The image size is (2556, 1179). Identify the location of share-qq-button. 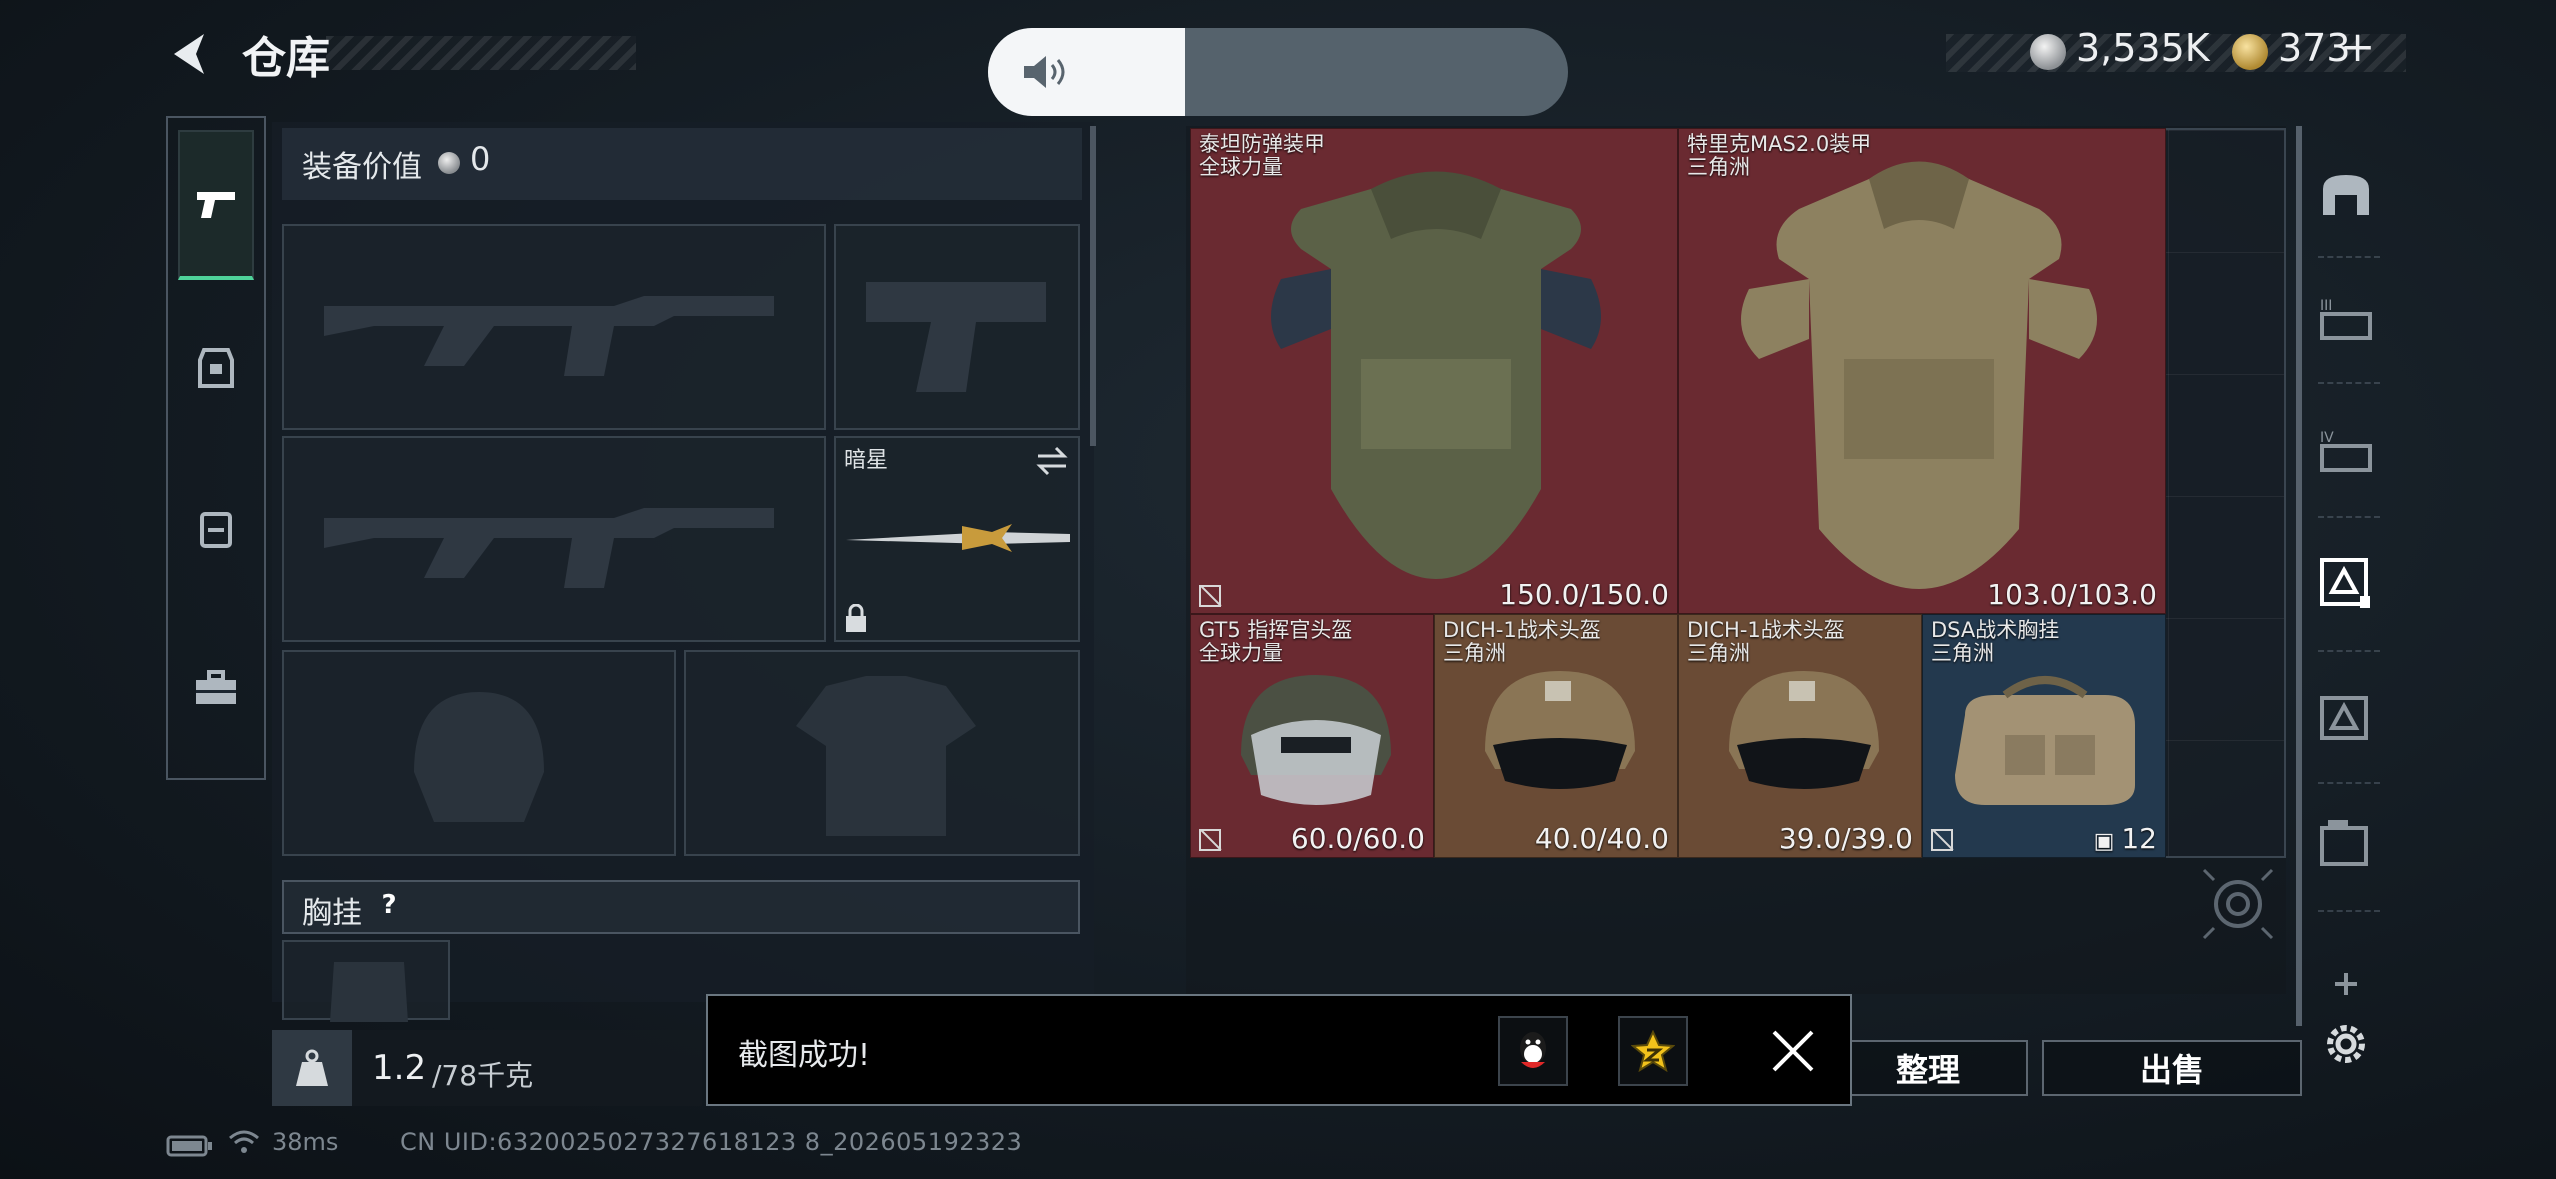
(1533, 1051).